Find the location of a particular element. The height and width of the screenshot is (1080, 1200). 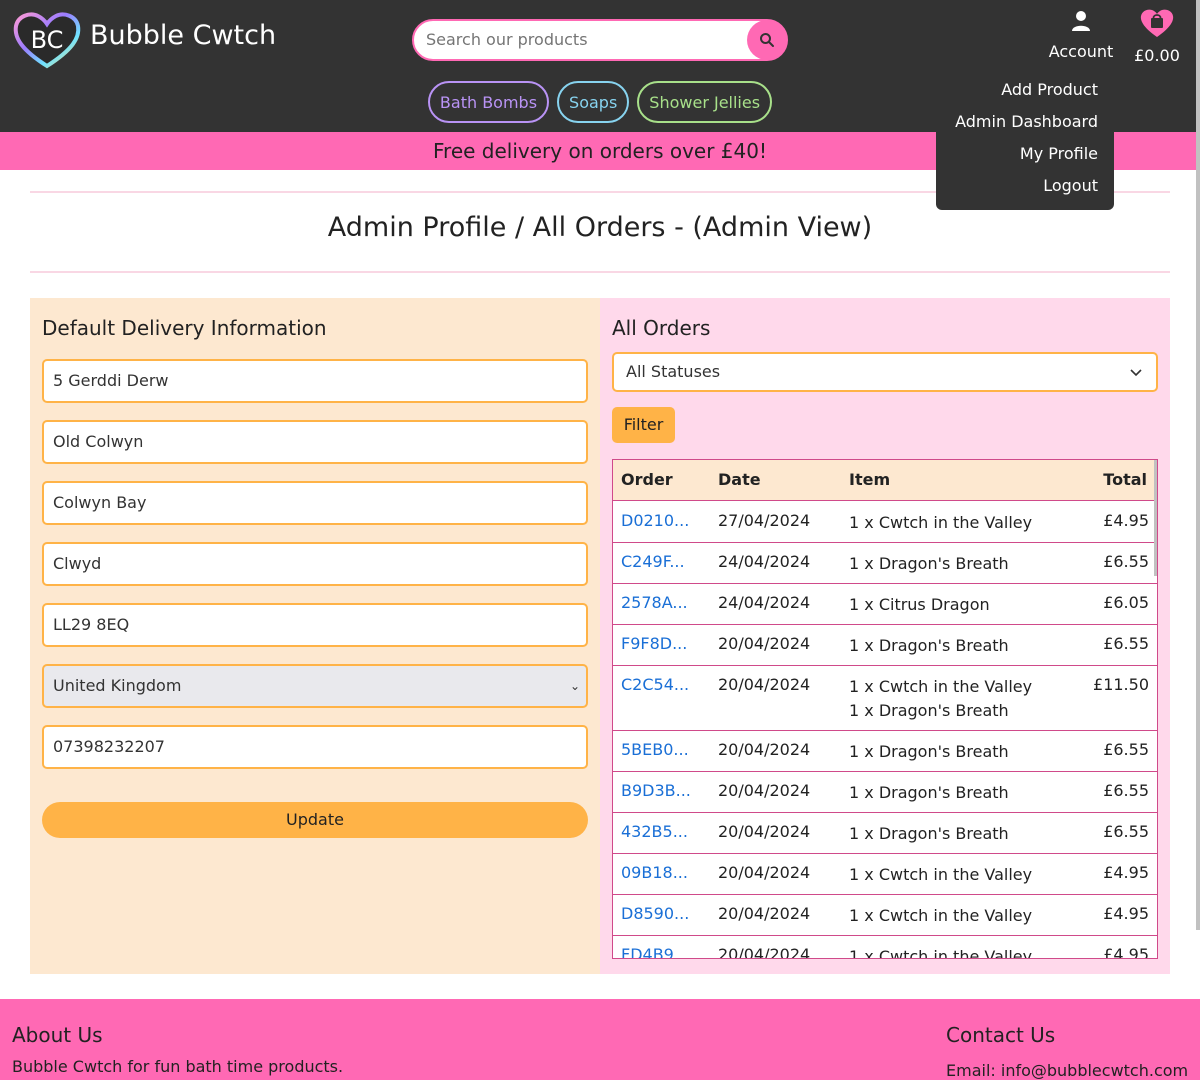

order-item: 1 x Citrus Dragon is located at coordinates (919, 604).